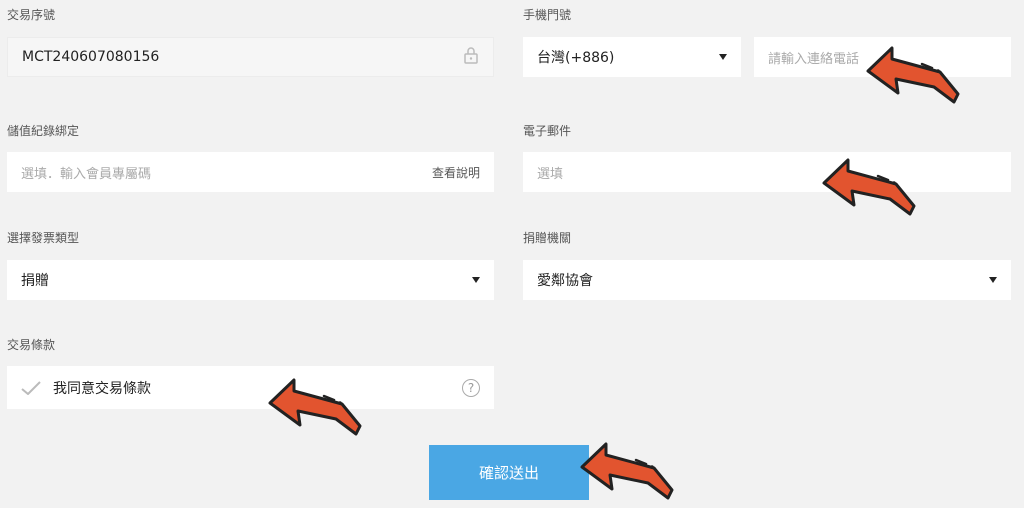  Describe the element at coordinates (31, 345) in the screenshot. I see `terms-label: 交易條款` at that location.